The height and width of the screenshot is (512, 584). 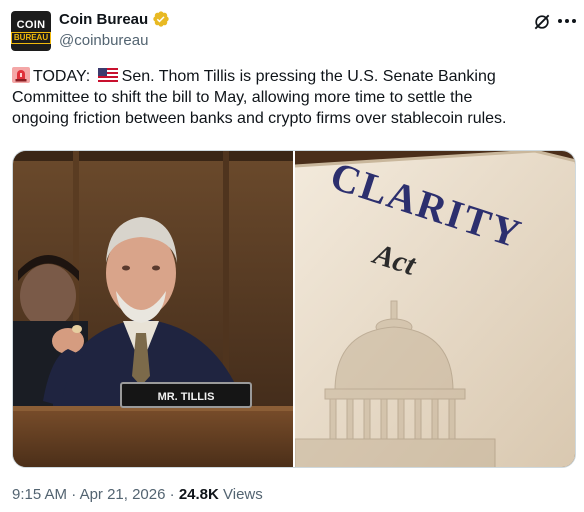 What do you see at coordinates (123, 494) in the screenshot?
I see `tweet-date: Apr 21, 2026` at bounding box center [123, 494].